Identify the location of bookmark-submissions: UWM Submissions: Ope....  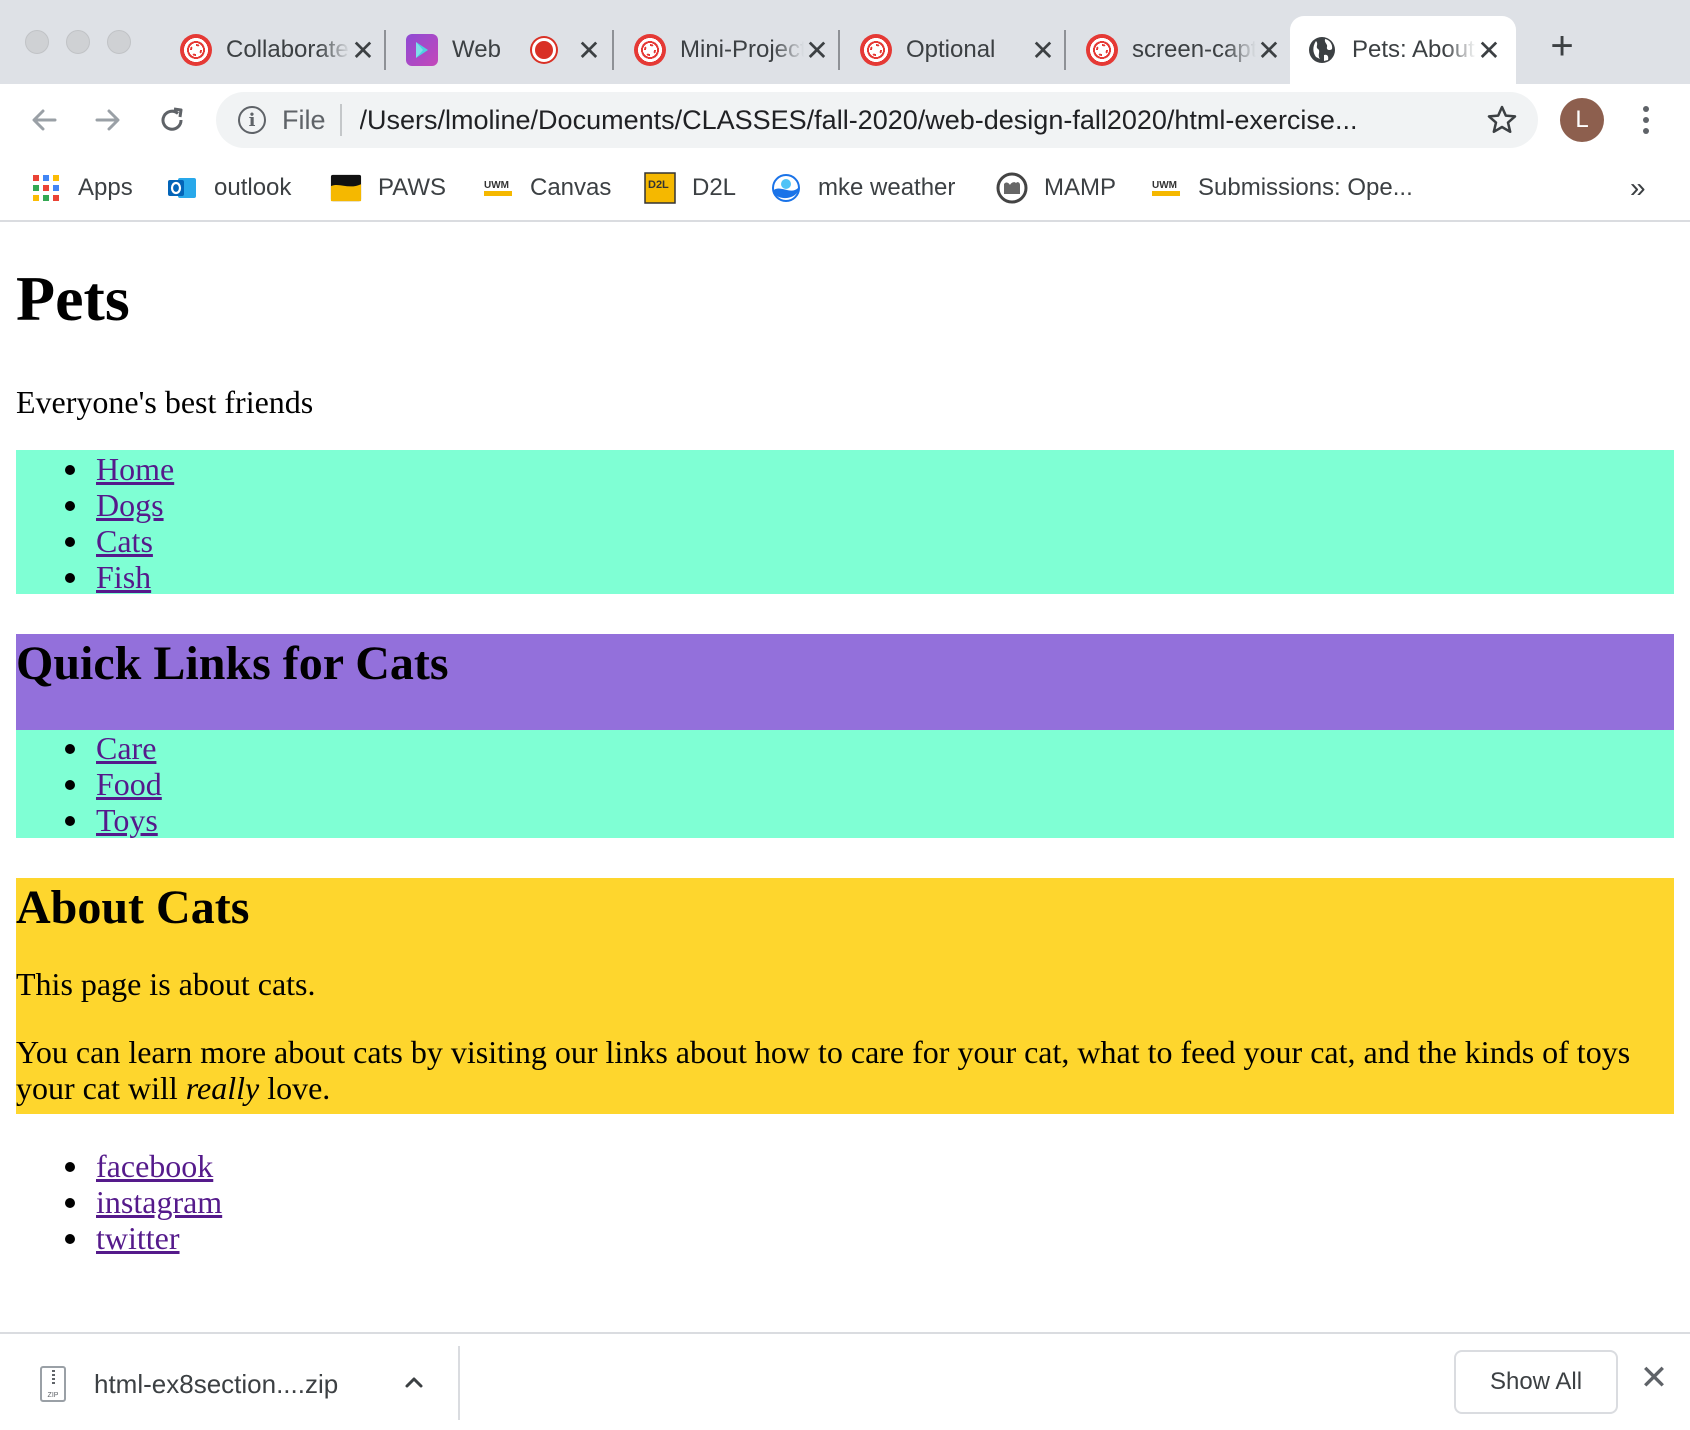
(1281, 188).